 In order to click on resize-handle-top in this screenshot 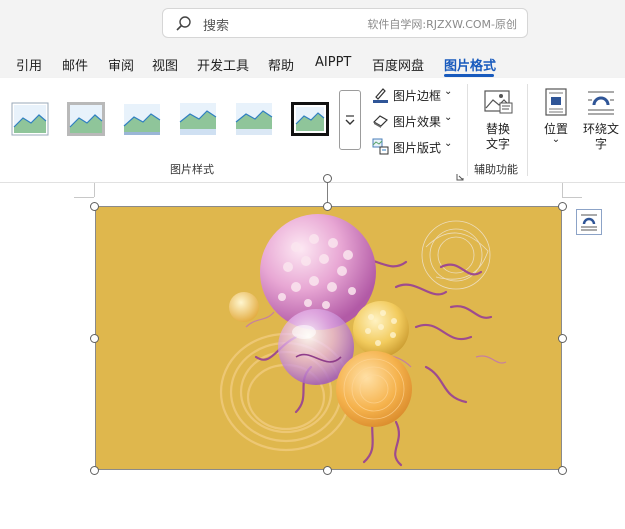, I will do `click(327, 206)`.